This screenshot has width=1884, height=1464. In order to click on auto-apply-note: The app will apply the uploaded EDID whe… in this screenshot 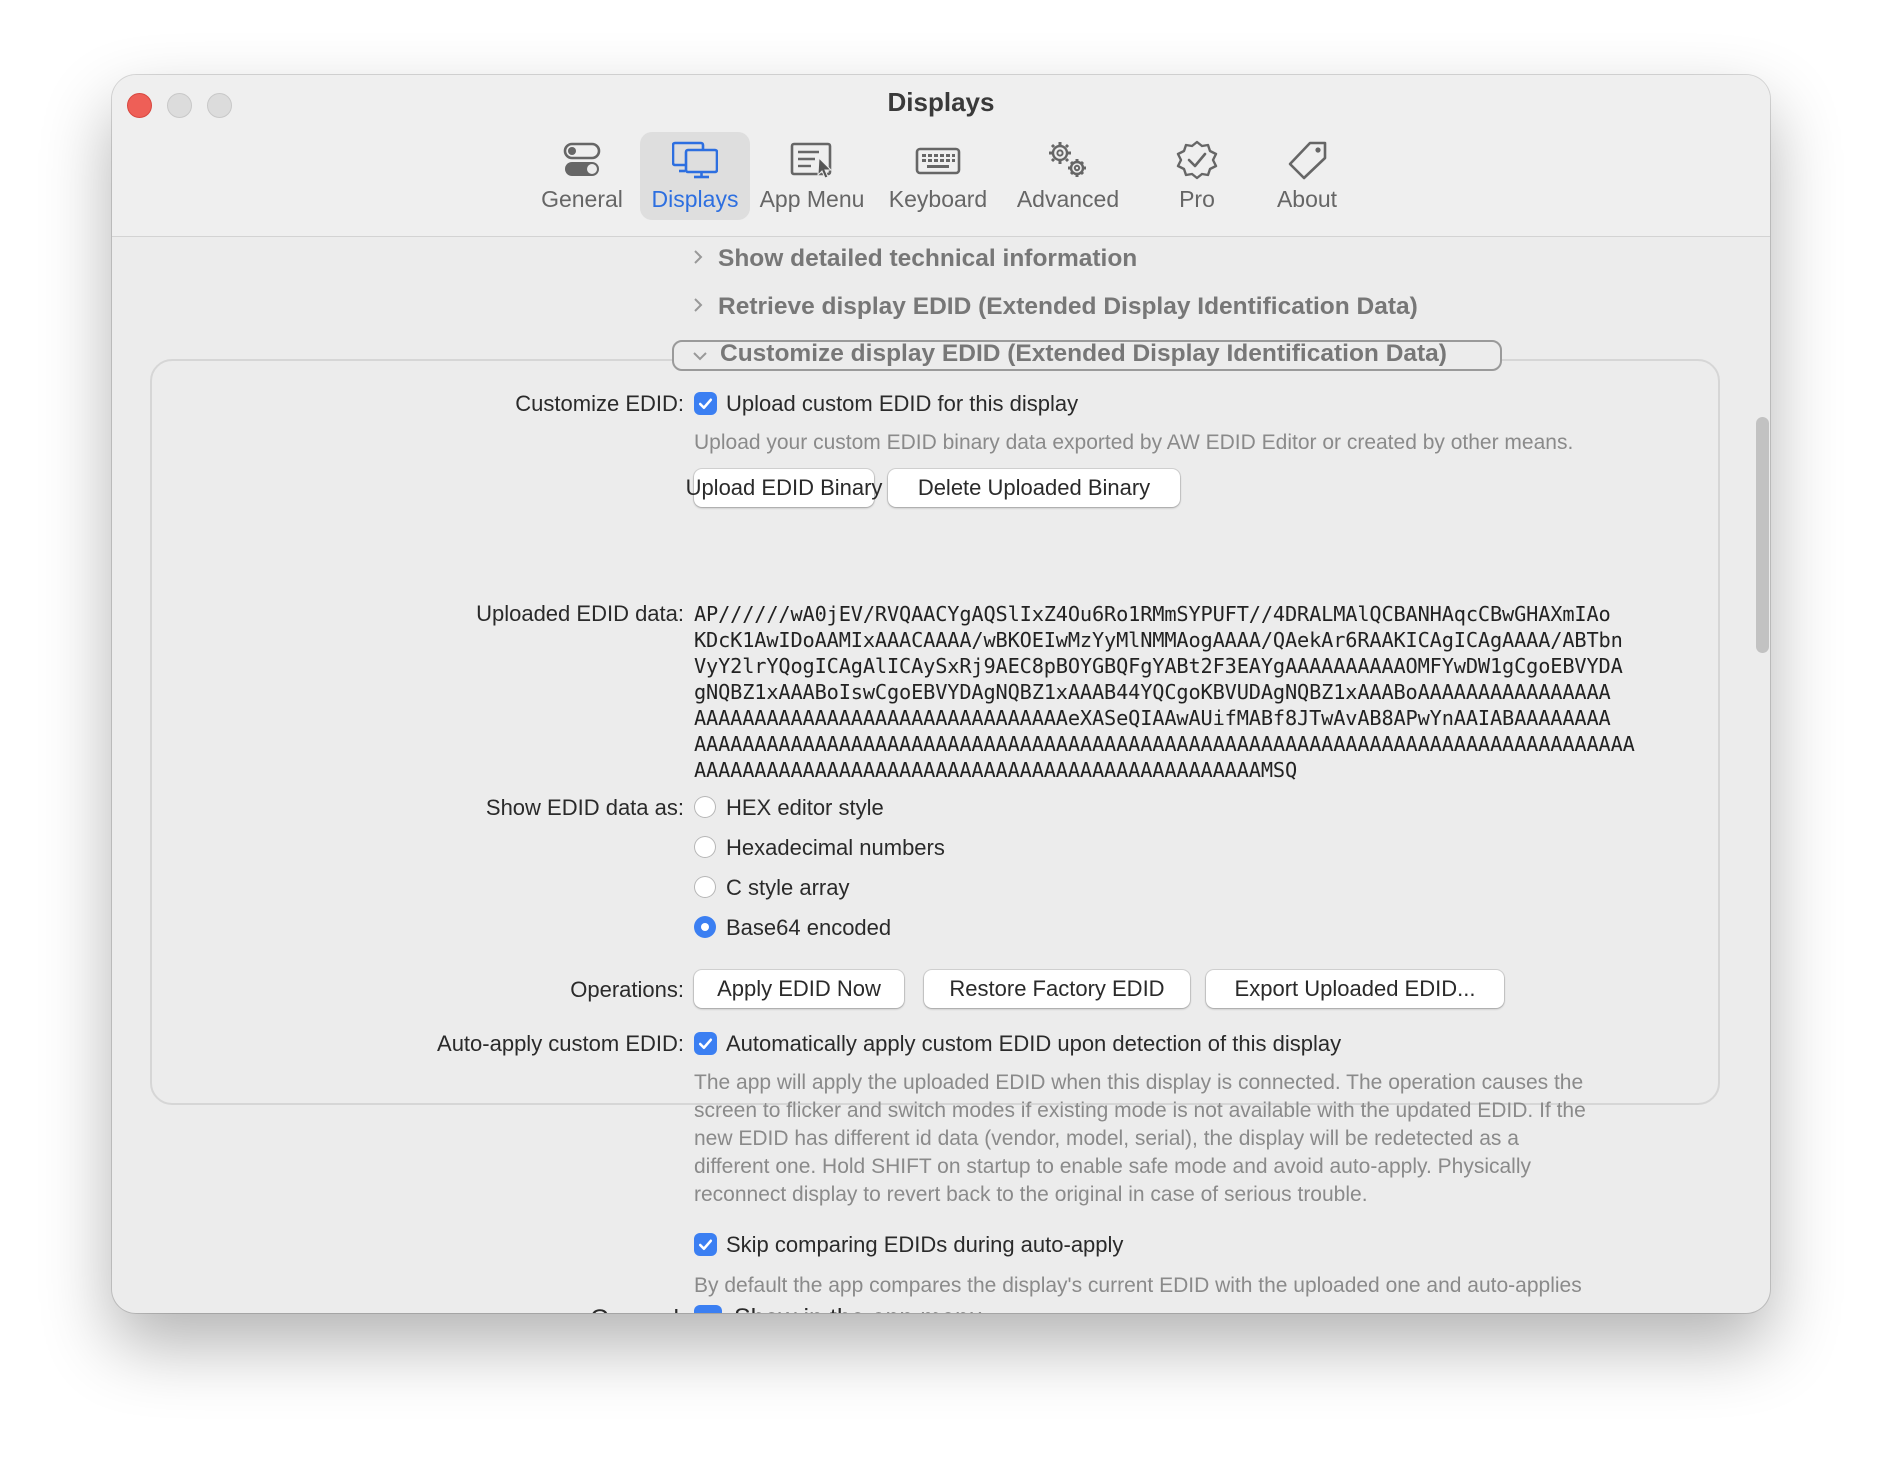, I will do `click(1140, 1139)`.